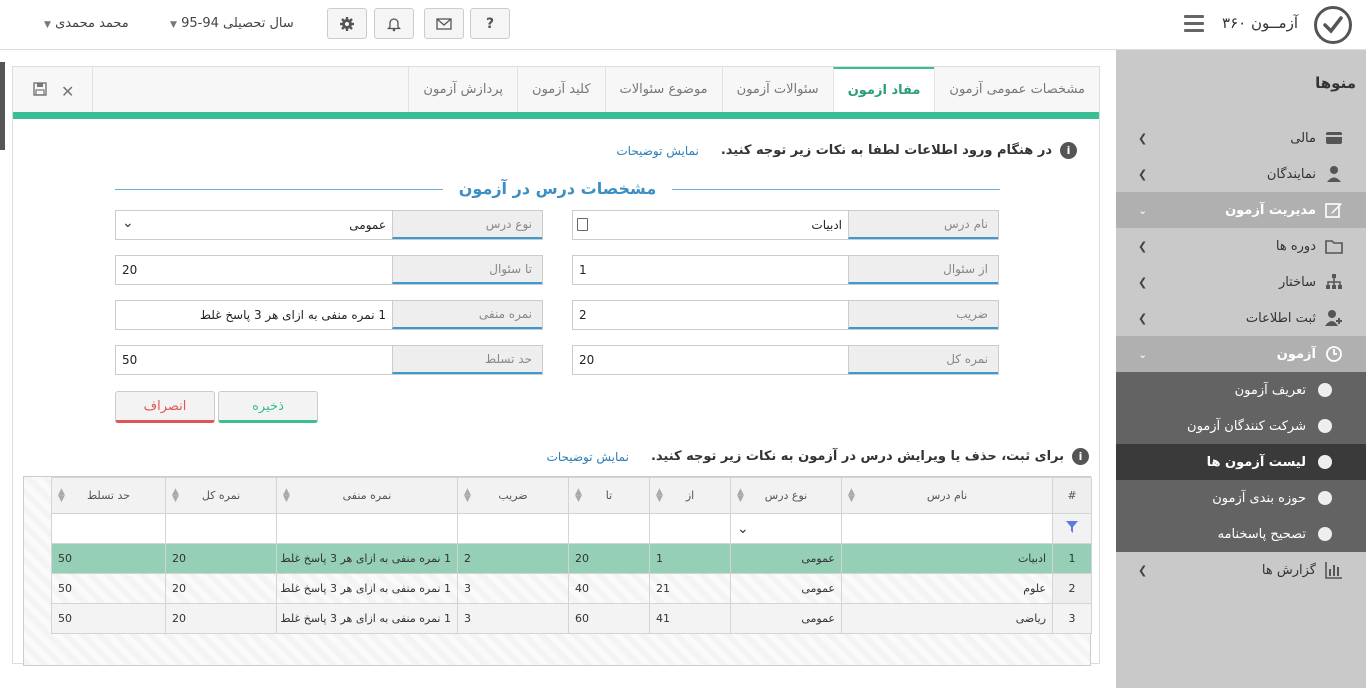  What do you see at coordinates (1241, 282) in the screenshot?
I see `sidebar-item-structure: ساختار ❯` at bounding box center [1241, 282].